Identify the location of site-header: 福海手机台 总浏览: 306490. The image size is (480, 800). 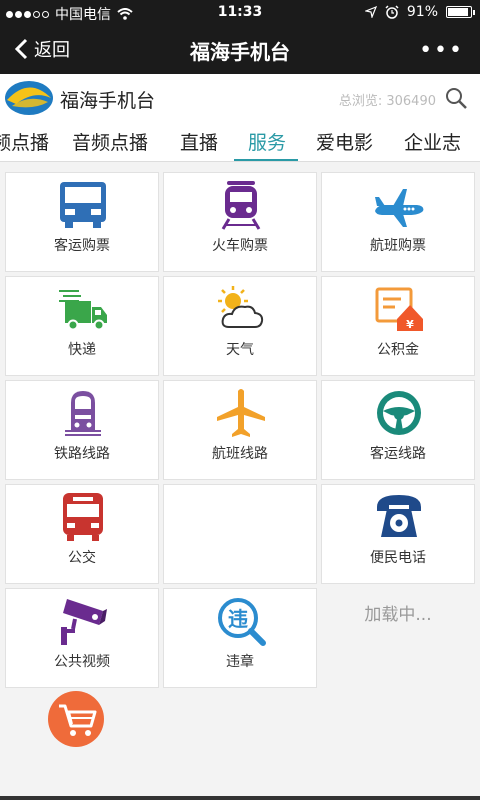
(240, 98).